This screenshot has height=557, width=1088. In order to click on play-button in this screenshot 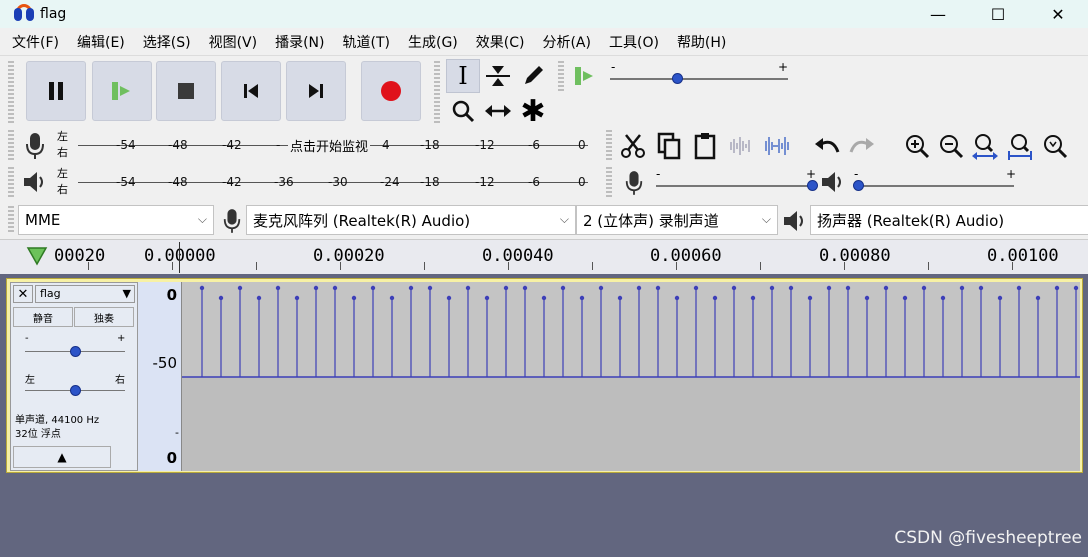, I will do `click(122, 91)`.